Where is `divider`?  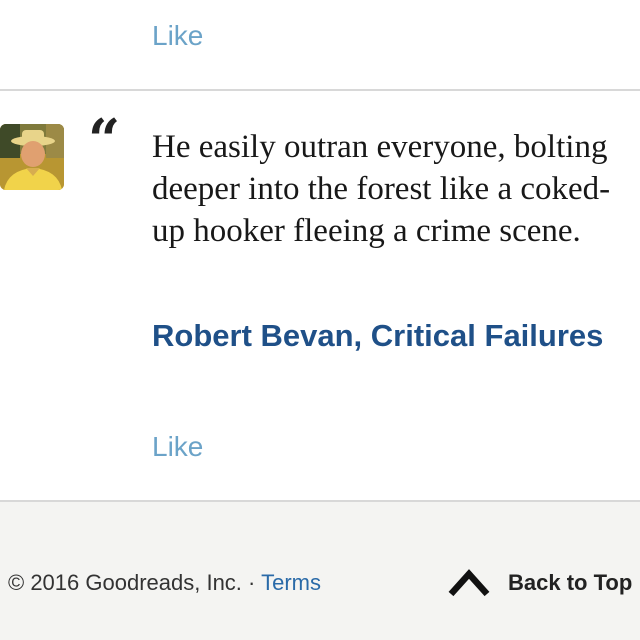 divider is located at coordinates (320, 90).